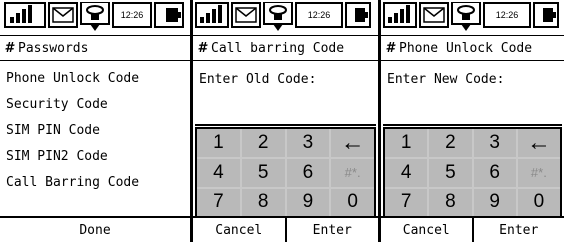 The width and height of the screenshot is (564, 242). I want to click on page-title: # Call barring Code, so click(285, 48).